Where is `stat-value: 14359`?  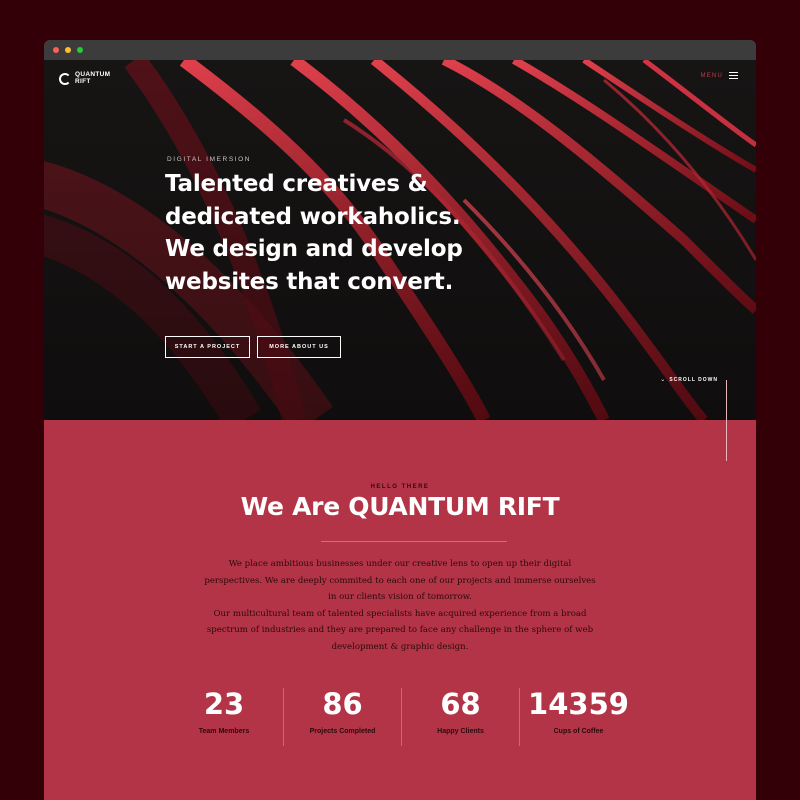 stat-value: 14359 is located at coordinates (578, 704).